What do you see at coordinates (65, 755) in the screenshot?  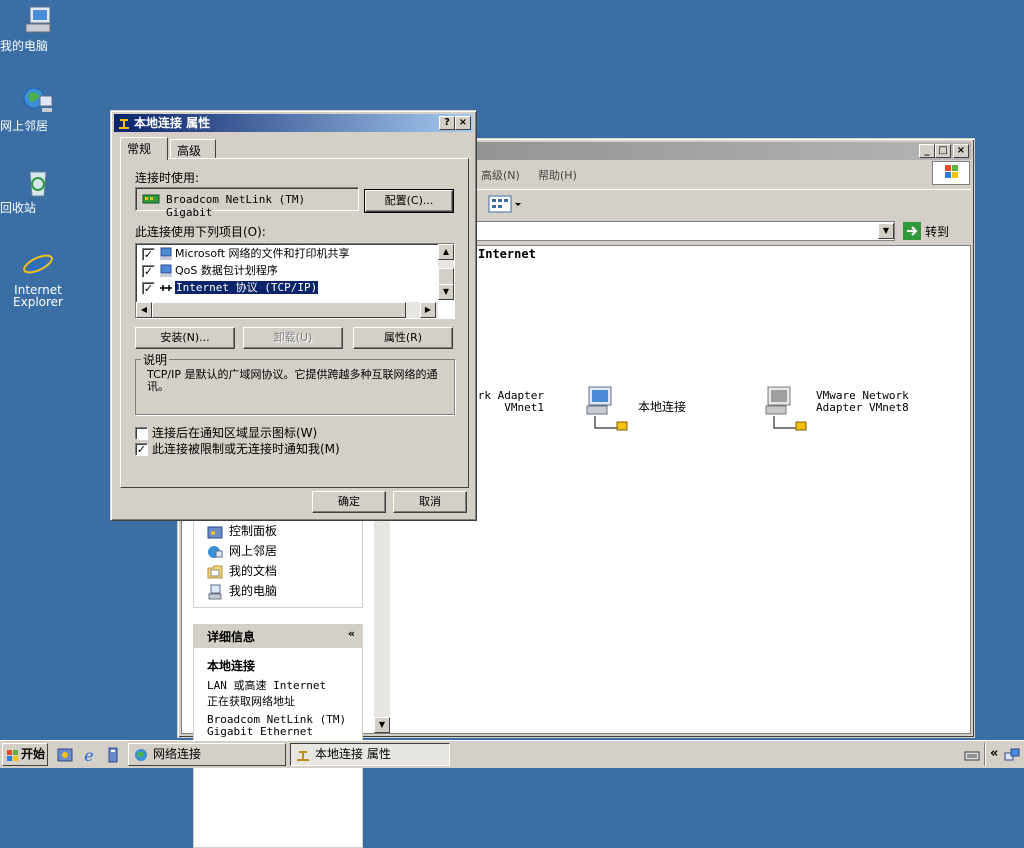 I see `show-desktop-icon` at bounding box center [65, 755].